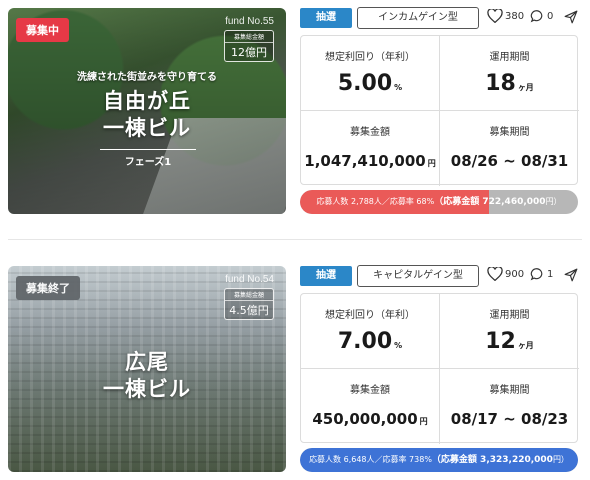 The height and width of the screenshot is (480, 590). What do you see at coordinates (509, 161) in the screenshot?
I see `recruit-value: 08/26 ~ 08/31` at bounding box center [509, 161].